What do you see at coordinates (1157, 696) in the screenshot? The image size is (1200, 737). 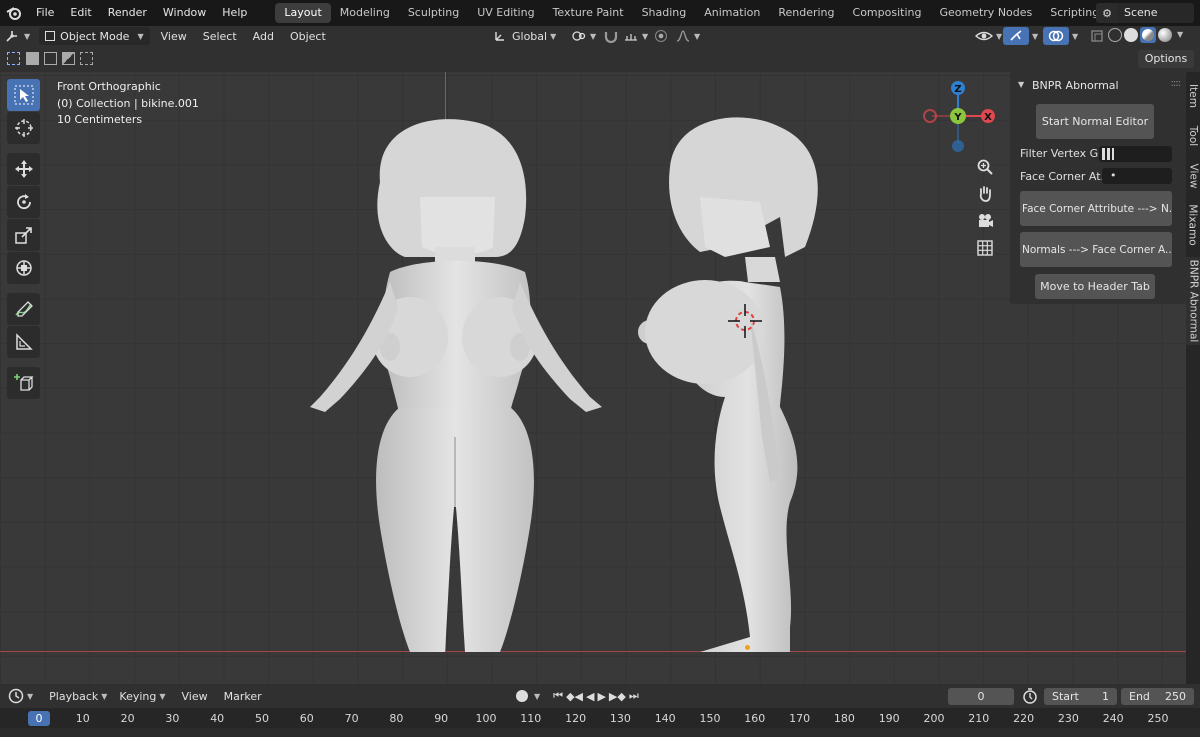 I see `end-frame-field: End 250` at bounding box center [1157, 696].